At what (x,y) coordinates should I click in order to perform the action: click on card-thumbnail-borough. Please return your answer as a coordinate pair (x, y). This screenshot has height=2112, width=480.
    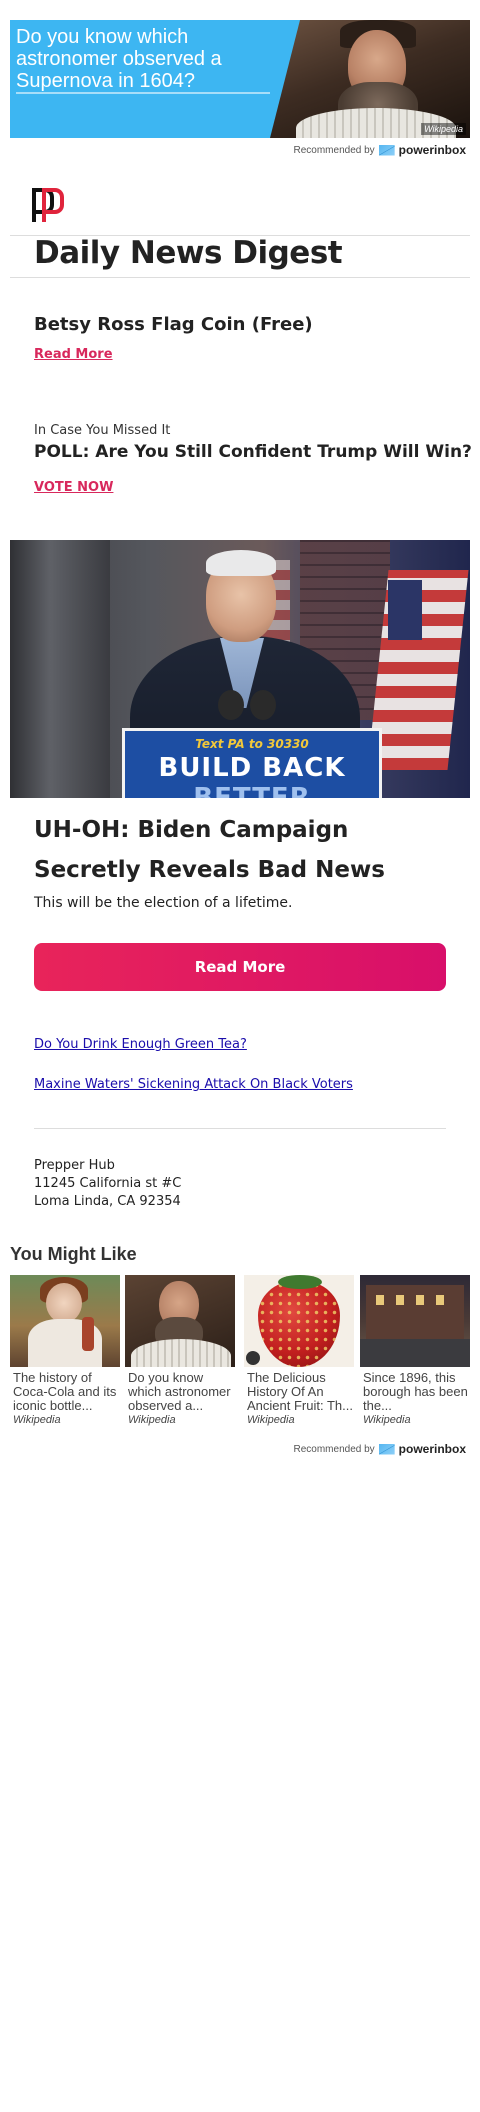
    Looking at the image, I should click on (415, 1321).